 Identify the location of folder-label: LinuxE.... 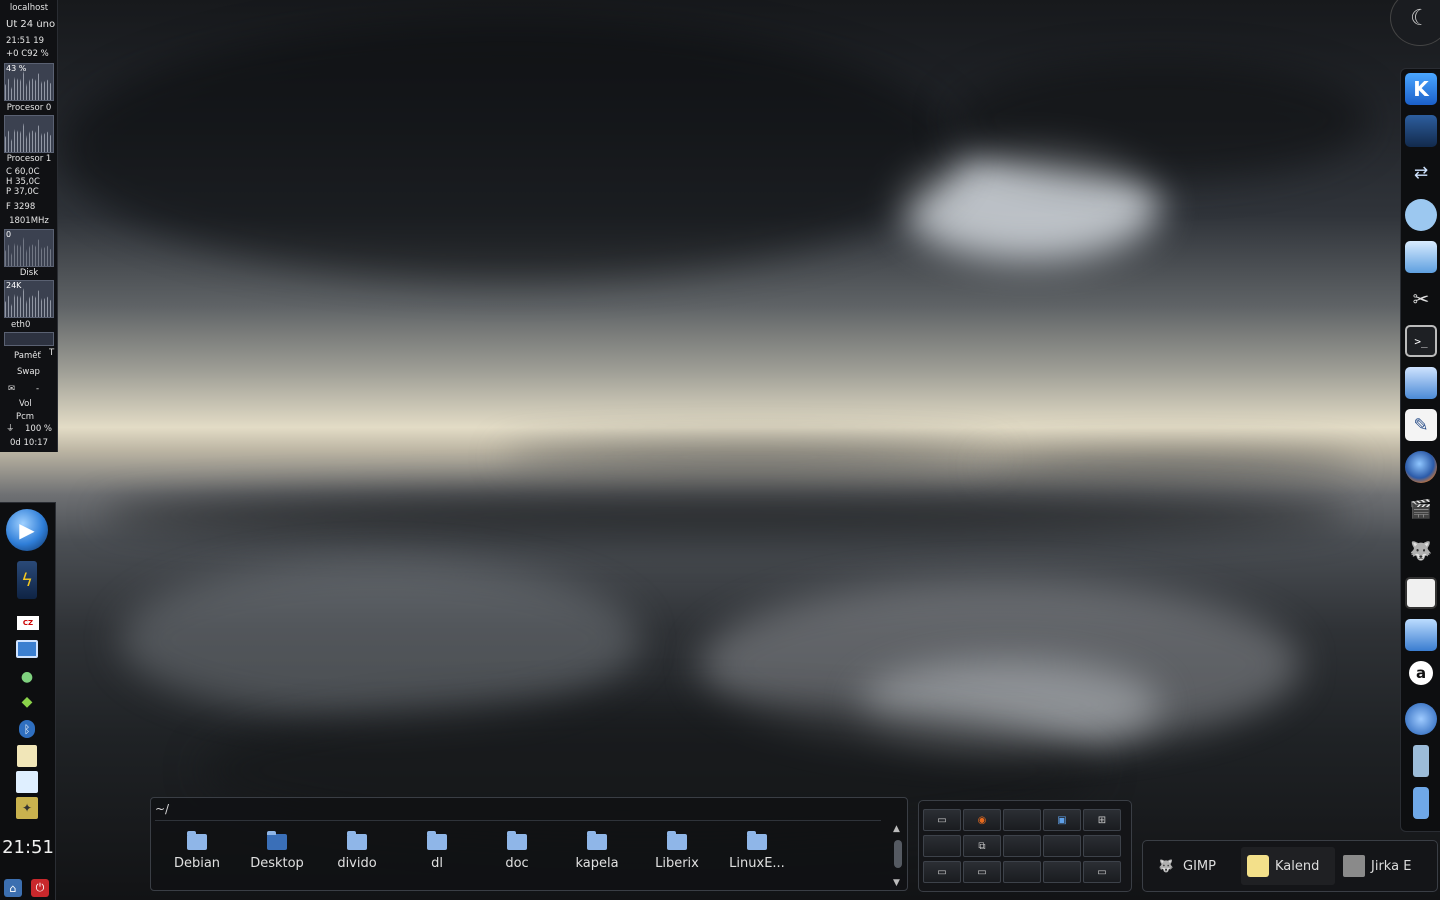
(757, 863).